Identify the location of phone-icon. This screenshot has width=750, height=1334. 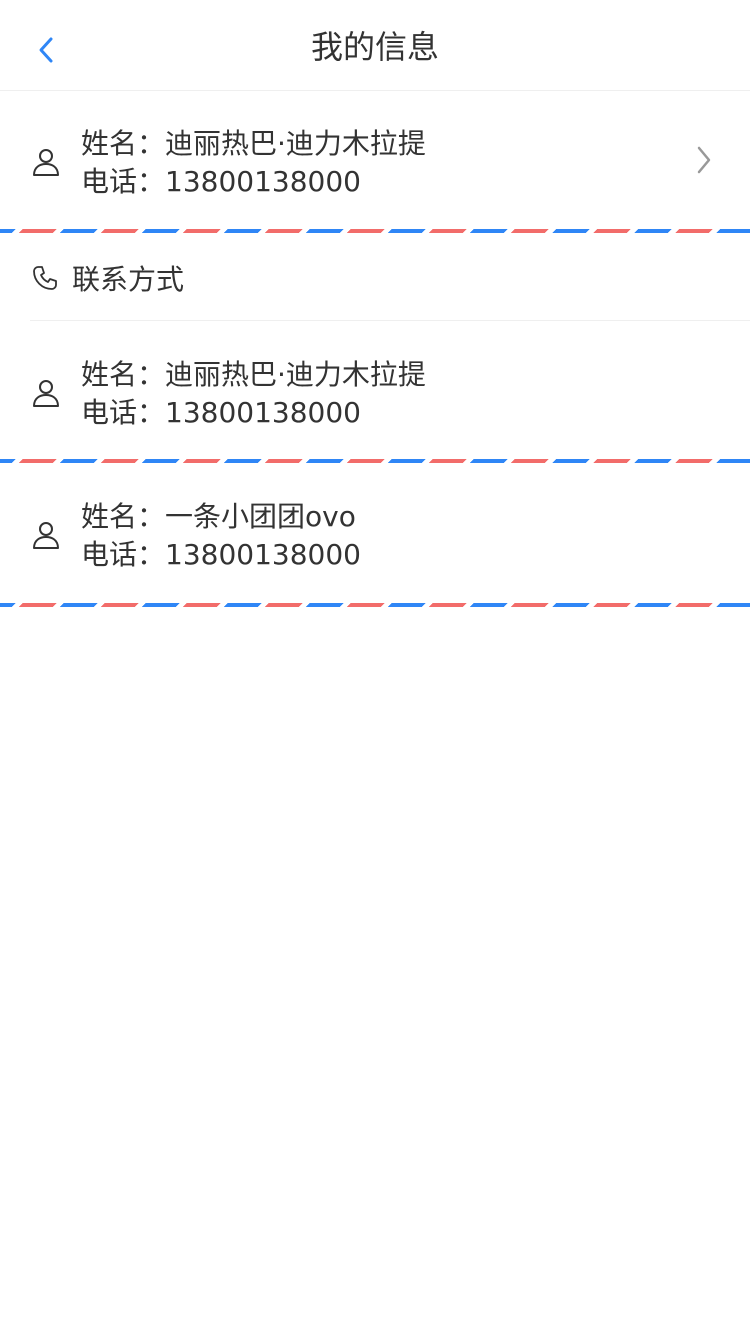
(45, 278).